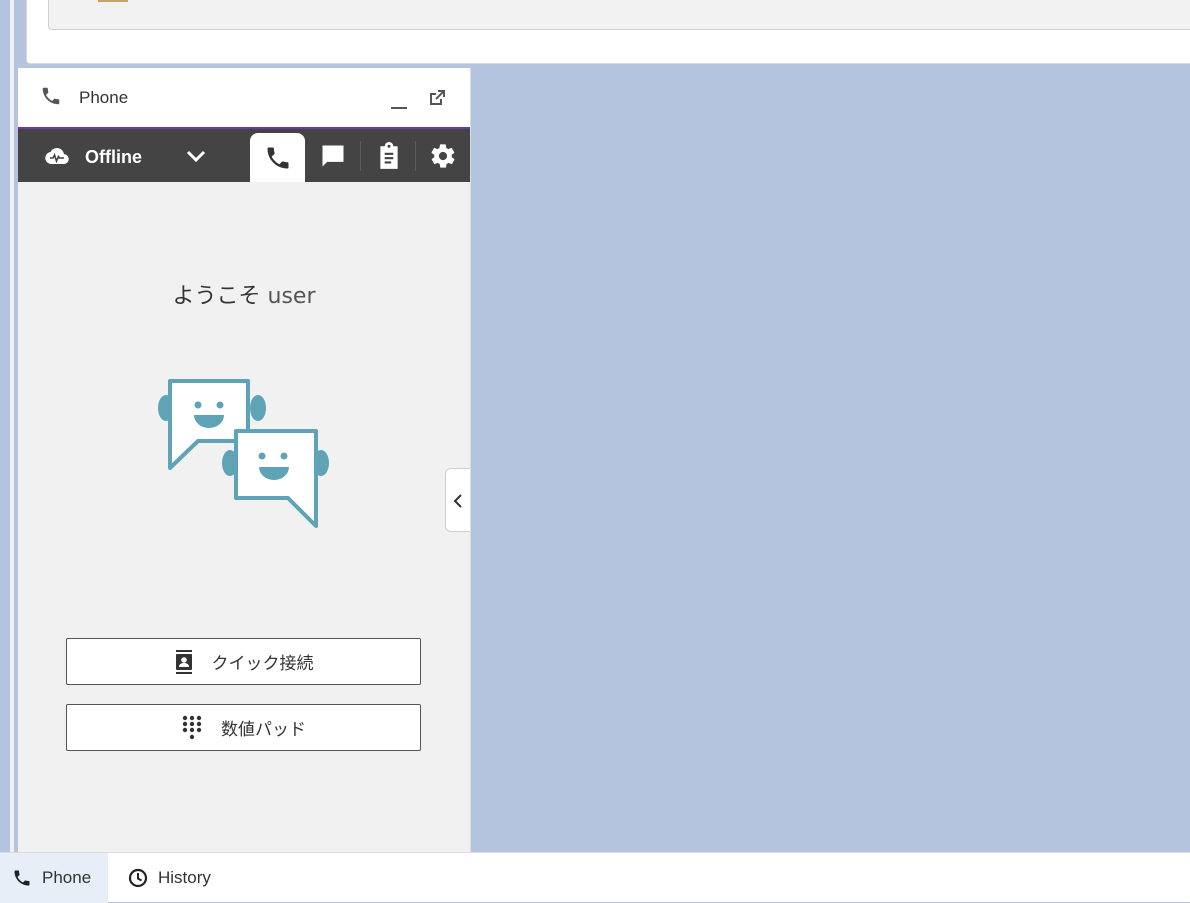 The height and width of the screenshot is (903, 1190). Describe the element at coordinates (216, 296) in the screenshot. I see `welcome-greeting: ようこそ` at that location.